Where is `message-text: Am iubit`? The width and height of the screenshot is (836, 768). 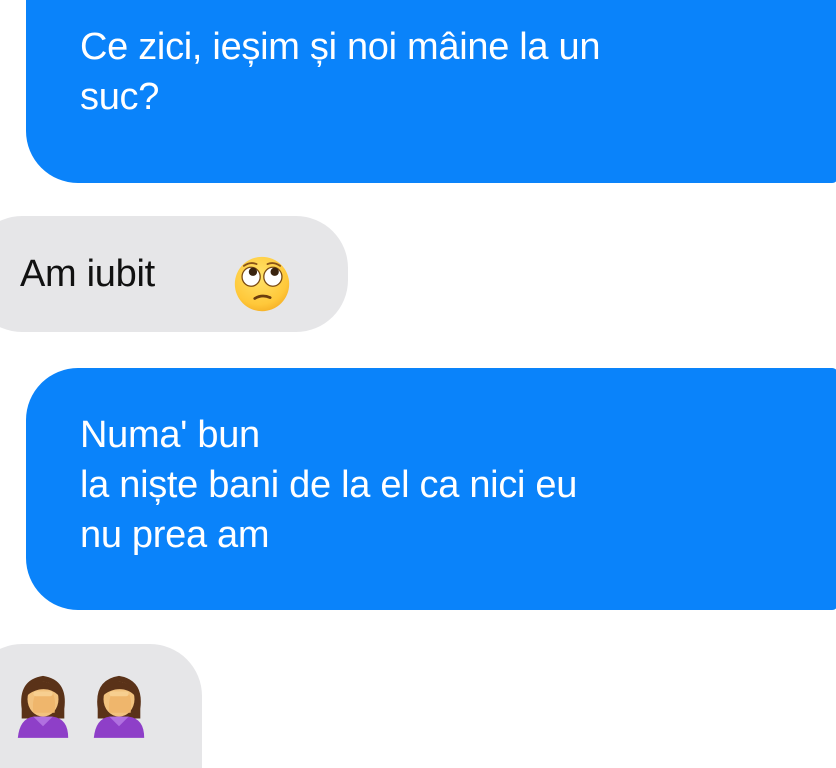 message-text: Am iubit is located at coordinates (87, 274).